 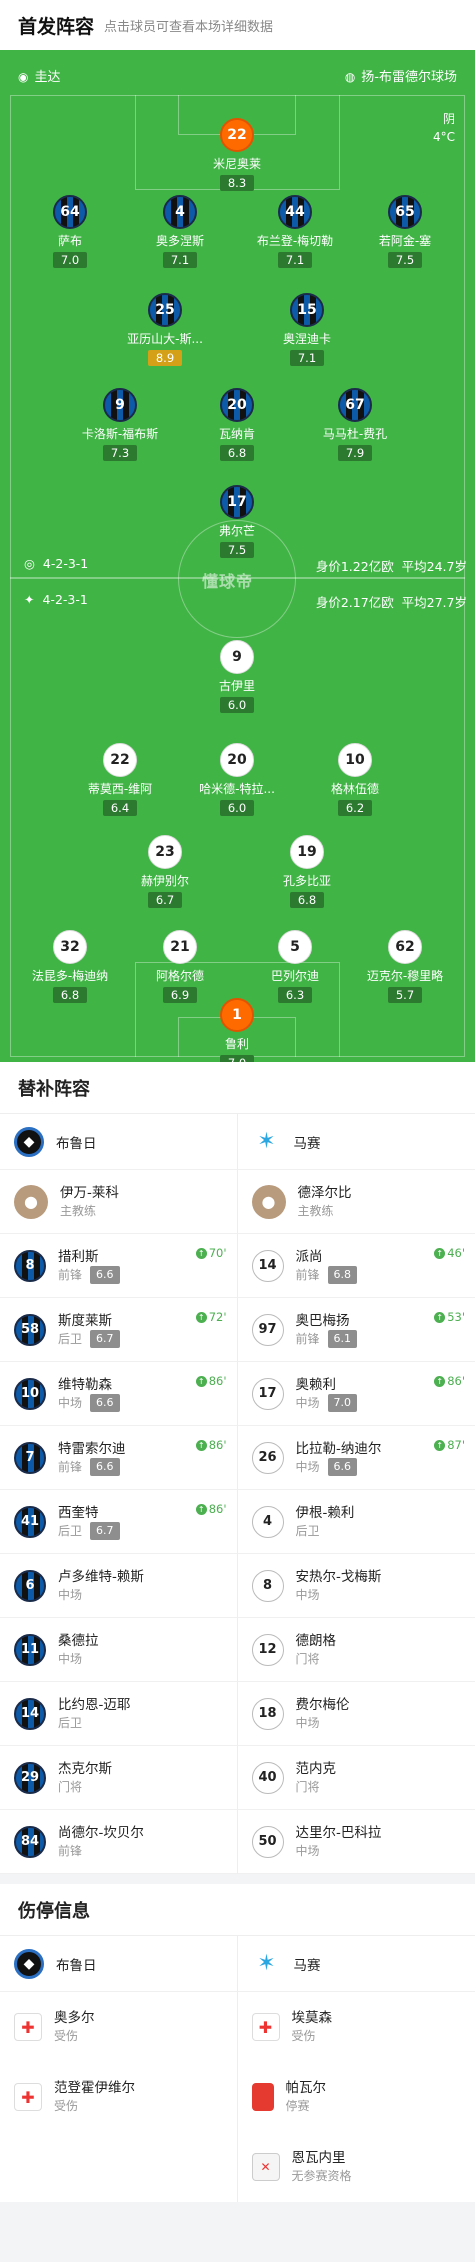 What do you see at coordinates (307, 310) in the screenshot?
I see `player-number: 15` at bounding box center [307, 310].